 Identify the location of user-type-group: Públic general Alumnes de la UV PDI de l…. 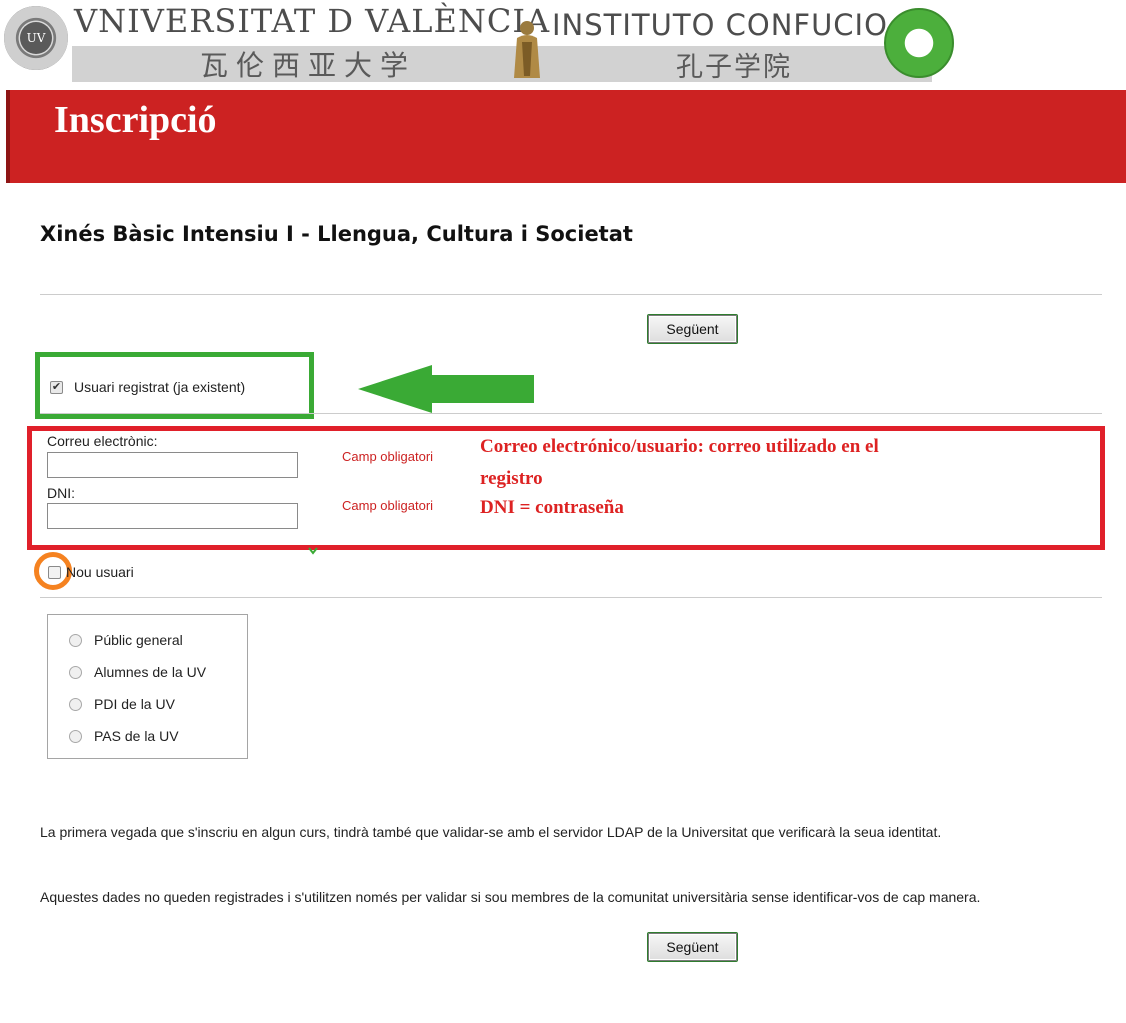
(147, 686).